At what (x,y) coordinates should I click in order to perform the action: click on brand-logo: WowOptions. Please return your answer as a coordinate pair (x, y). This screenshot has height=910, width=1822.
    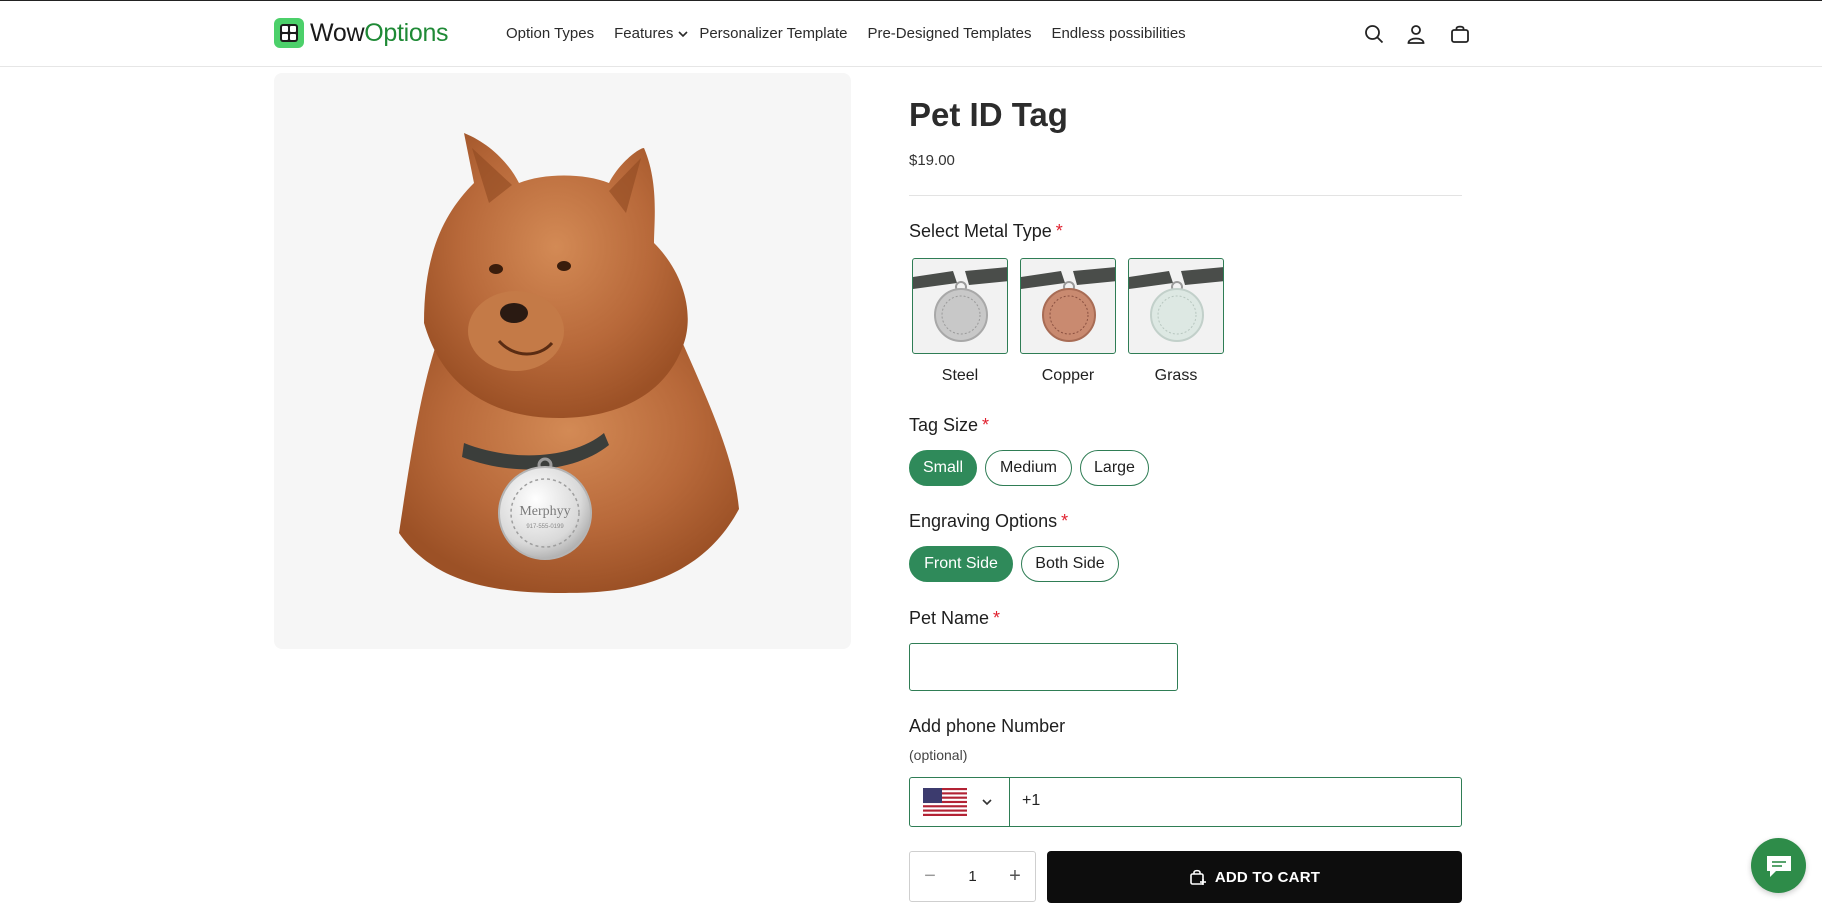
    Looking at the image, I should click on (361, 33).